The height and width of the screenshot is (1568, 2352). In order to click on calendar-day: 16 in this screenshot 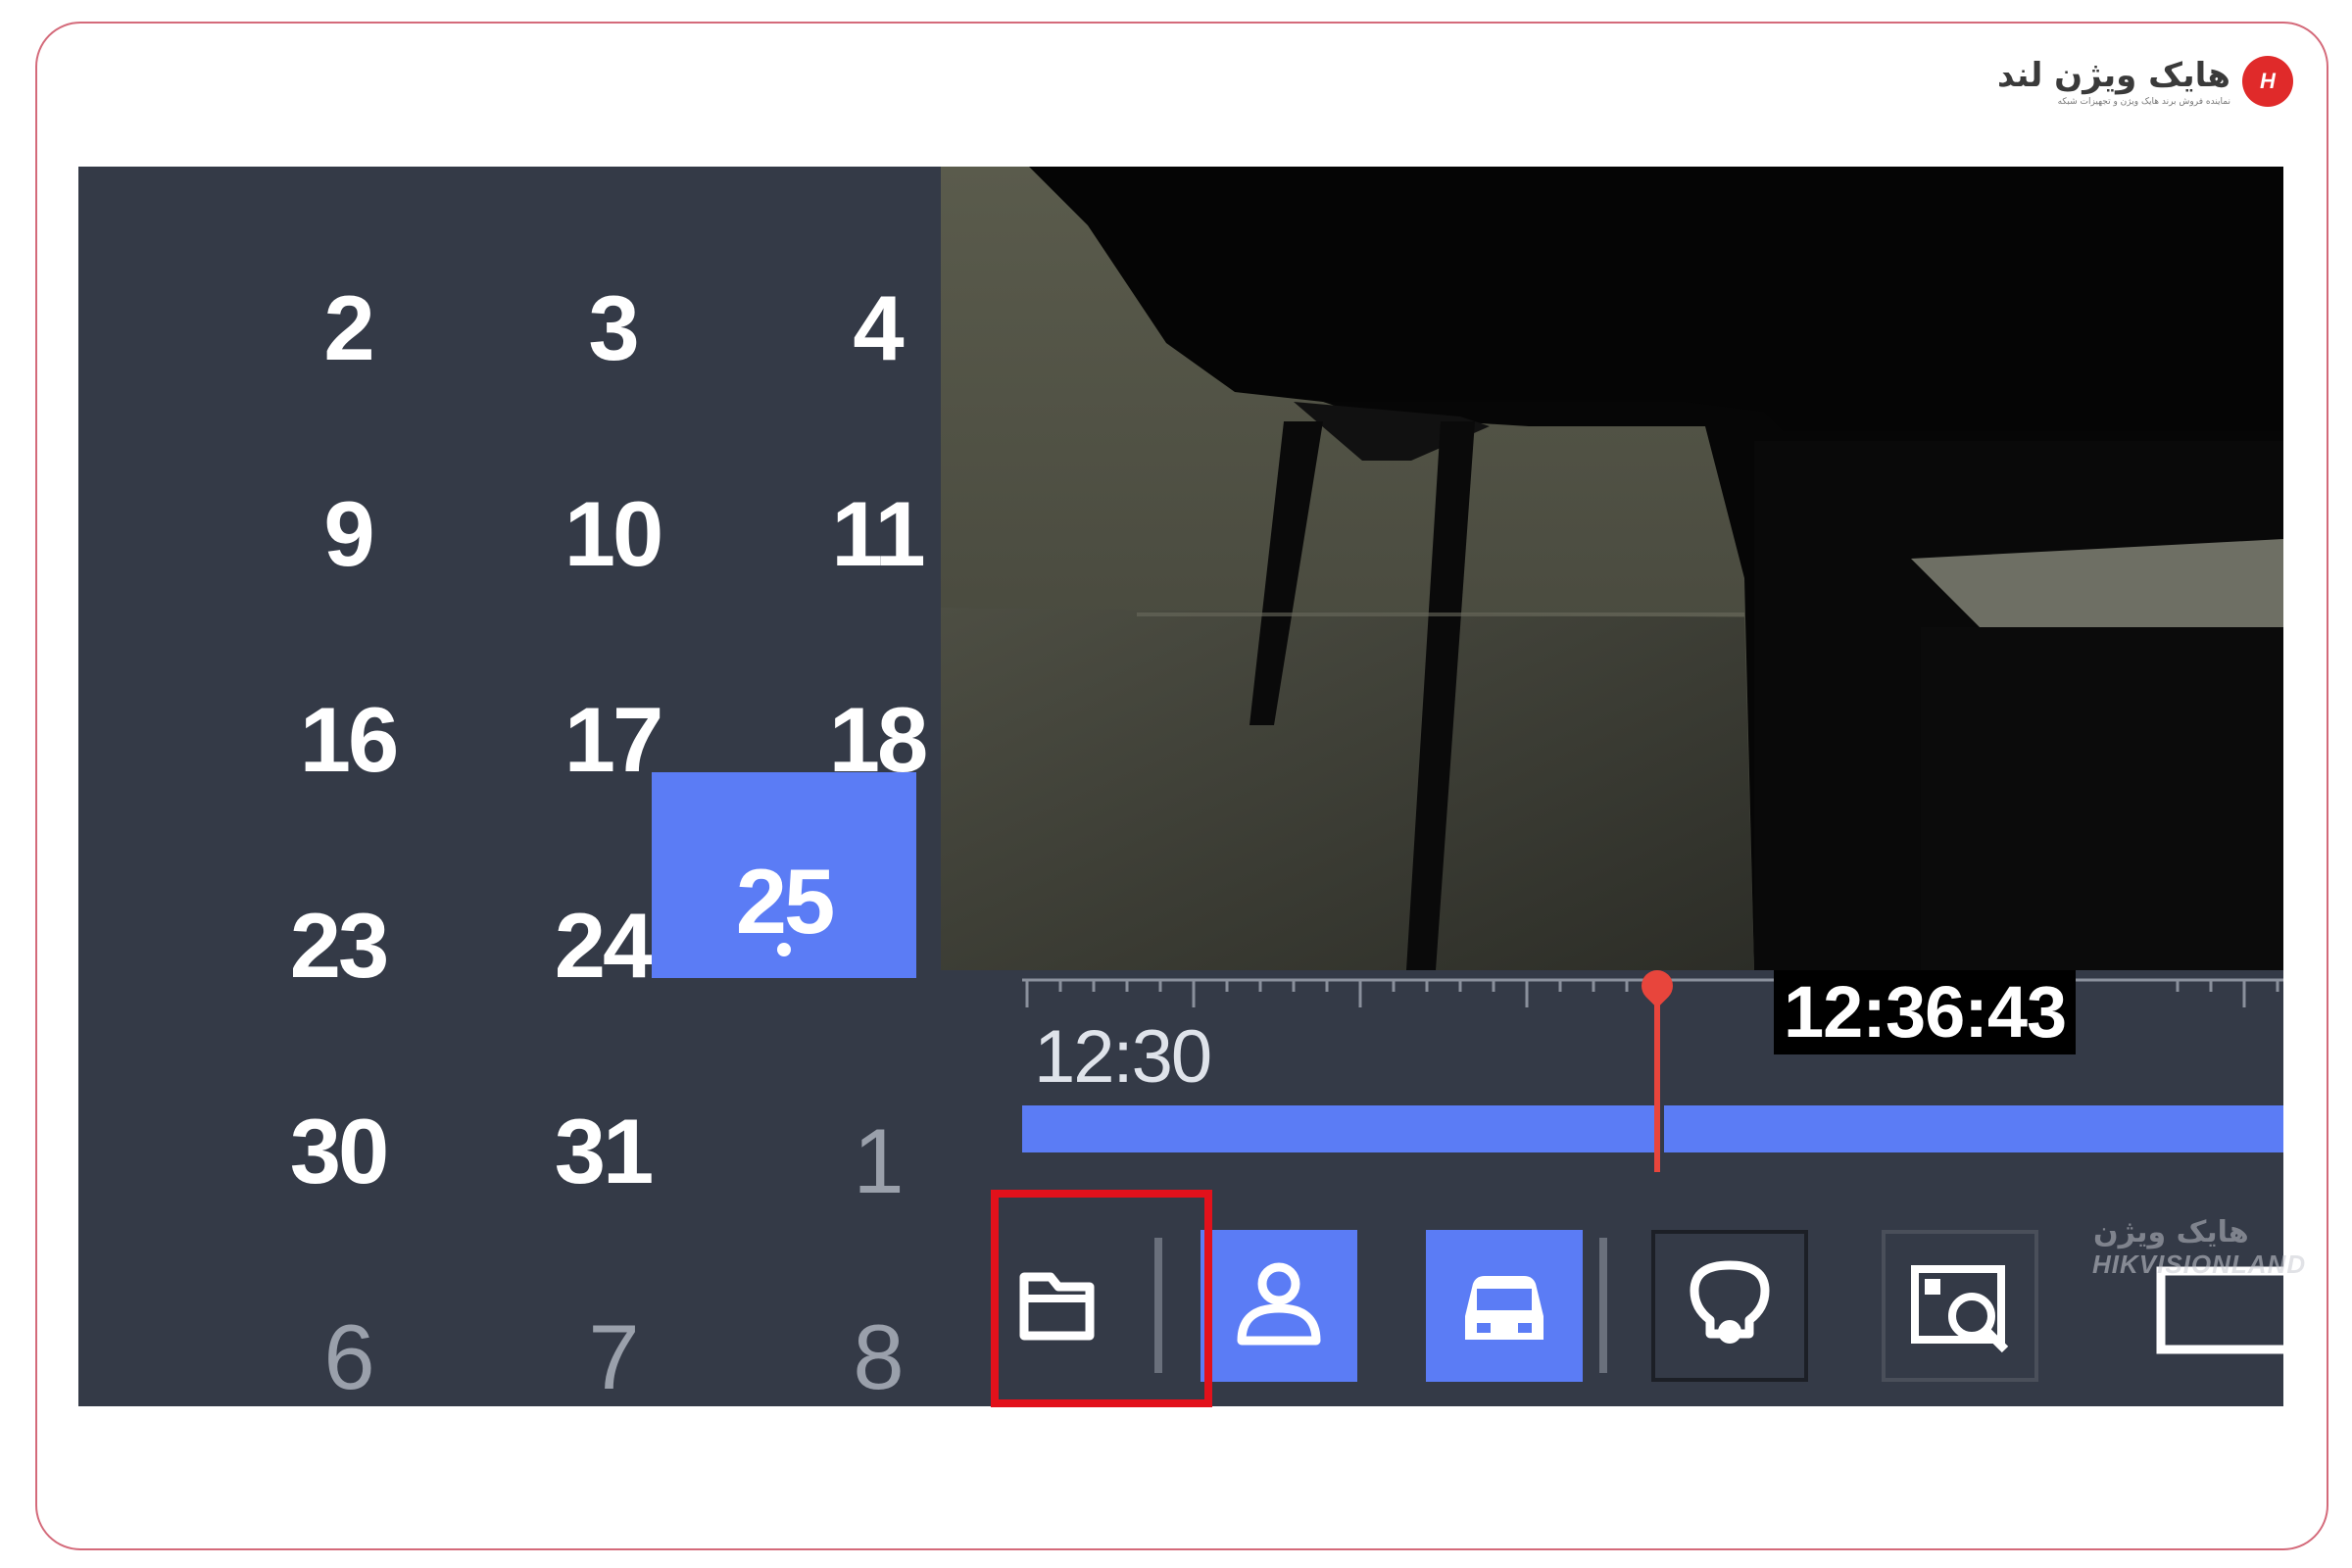, I will do `click(348, 740)`.